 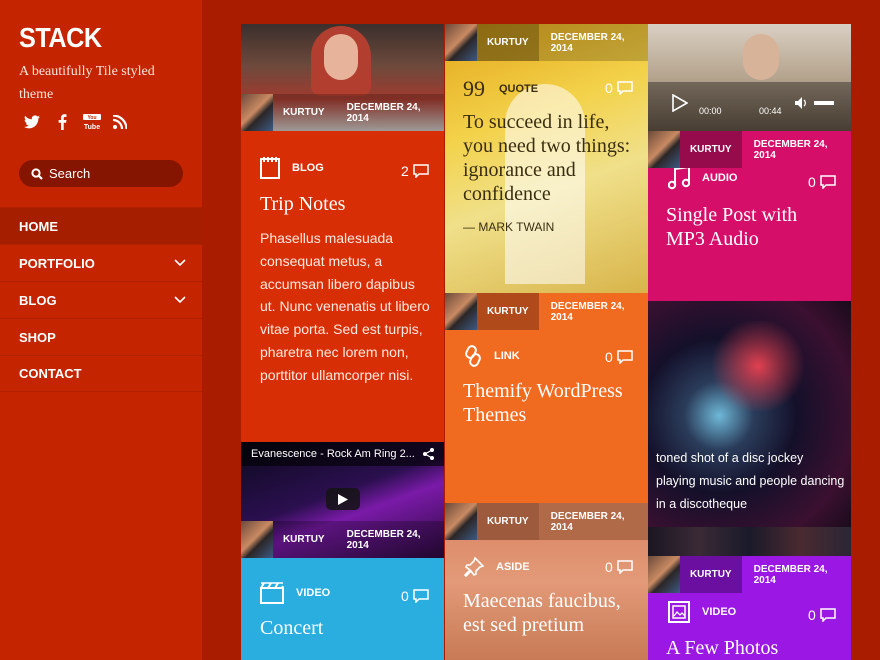 What do you see at coordinates (87, 83) in the screenshot?
I see `site-description: A beautifully Tile styled theme` at bounding box center [87, 83].